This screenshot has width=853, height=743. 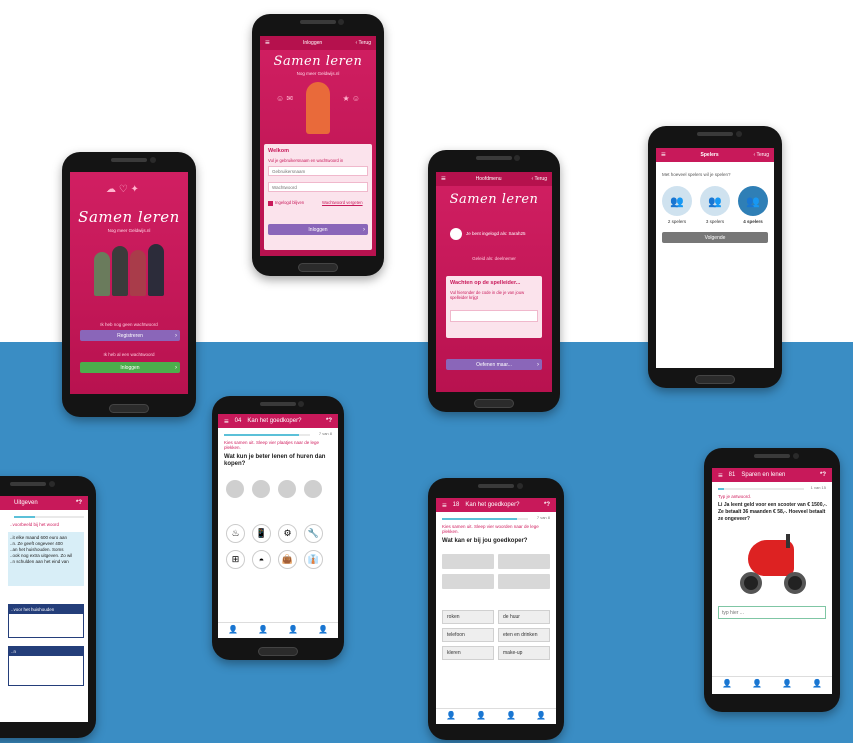 What do you see at coordinates (318, 229) in the screenshot?
I see `submit-login-button: Inloggen ›` at bounding box center [318, 229].